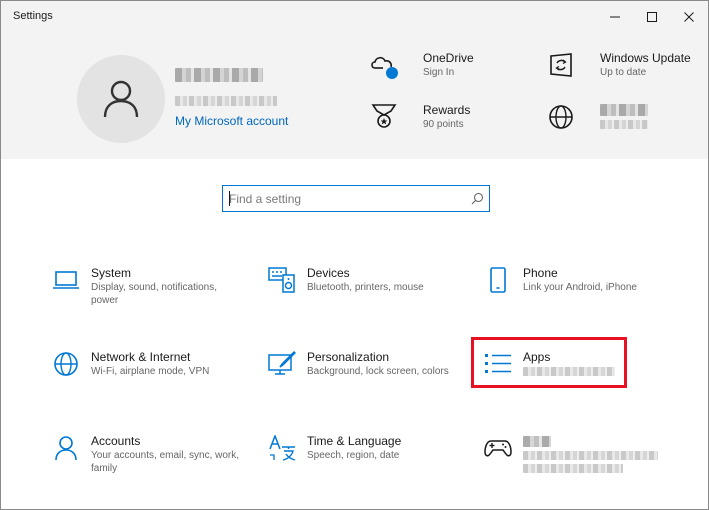 This screenshot has width=709, height=510. What do you see at coordinates (583, 296) in the screenshot?
I see `tile-phone: Phone Link your Android, iPhone` at bounding box center [583, 296].